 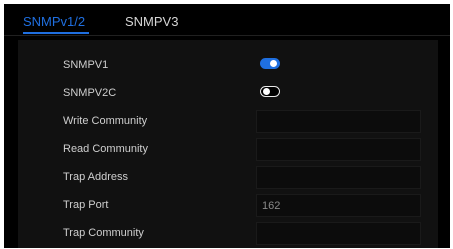 I want to click on snmpv2c-toggle, so click(x=270, y=91).